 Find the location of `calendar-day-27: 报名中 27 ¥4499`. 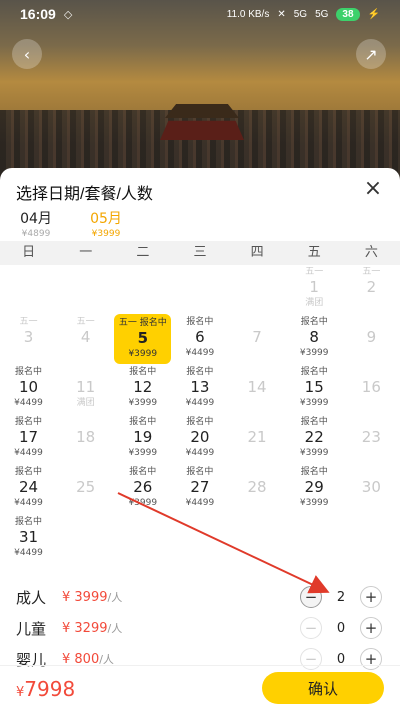

calendar-day-27: 报名中 27 ¥4499 is located at coordinates (199, 487).